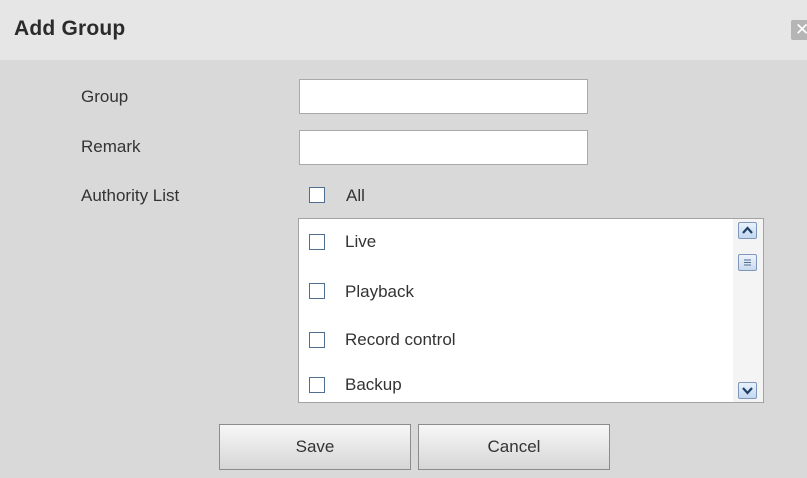  Describe the element at coordinates (130, 195) in the screenshot. I see `authority-list-label: Authority List` at that location.